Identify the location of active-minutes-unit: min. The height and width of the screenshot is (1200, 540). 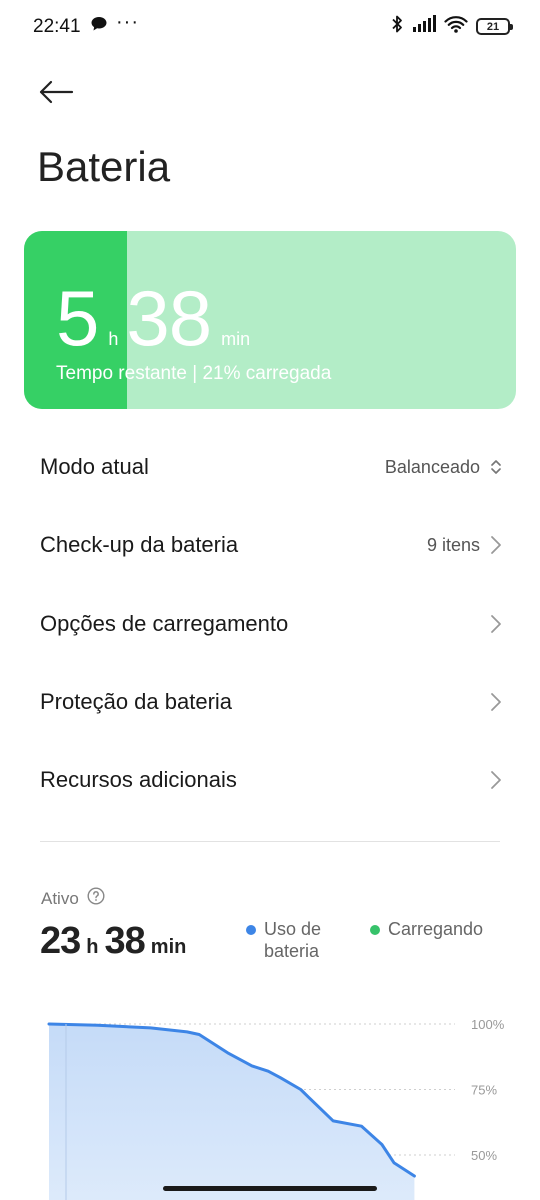
(168, 947).